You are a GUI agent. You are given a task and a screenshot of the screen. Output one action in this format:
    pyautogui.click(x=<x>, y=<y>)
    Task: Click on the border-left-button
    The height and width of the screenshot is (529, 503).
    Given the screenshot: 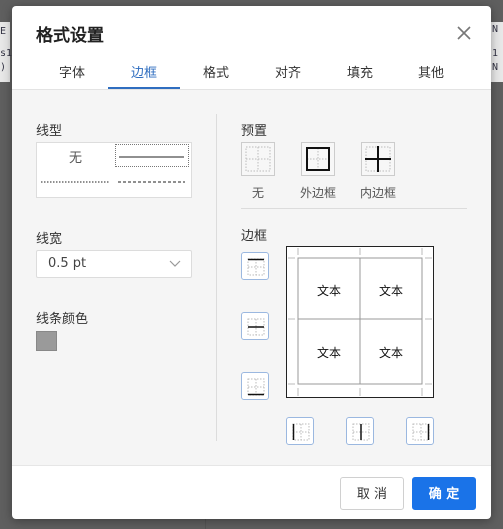 What is the action you would take?
    pyautogui.click(x=300, y=431)
    